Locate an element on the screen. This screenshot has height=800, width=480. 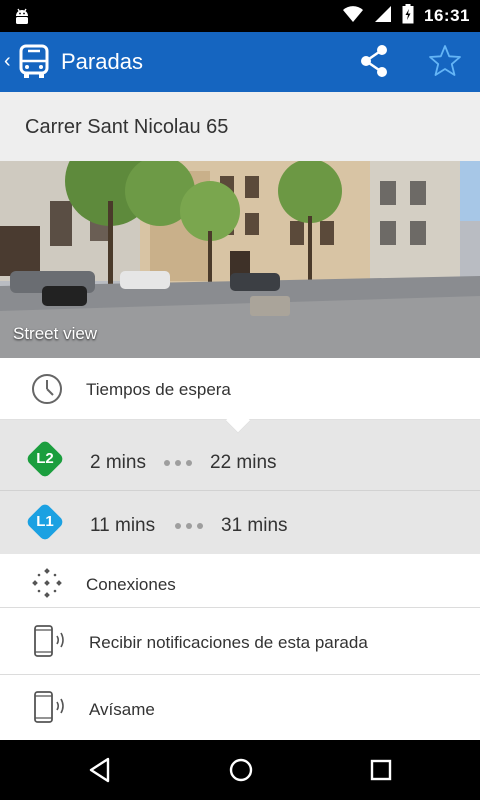
alert-me-row: Avísame is located at coordinates (240, 707).